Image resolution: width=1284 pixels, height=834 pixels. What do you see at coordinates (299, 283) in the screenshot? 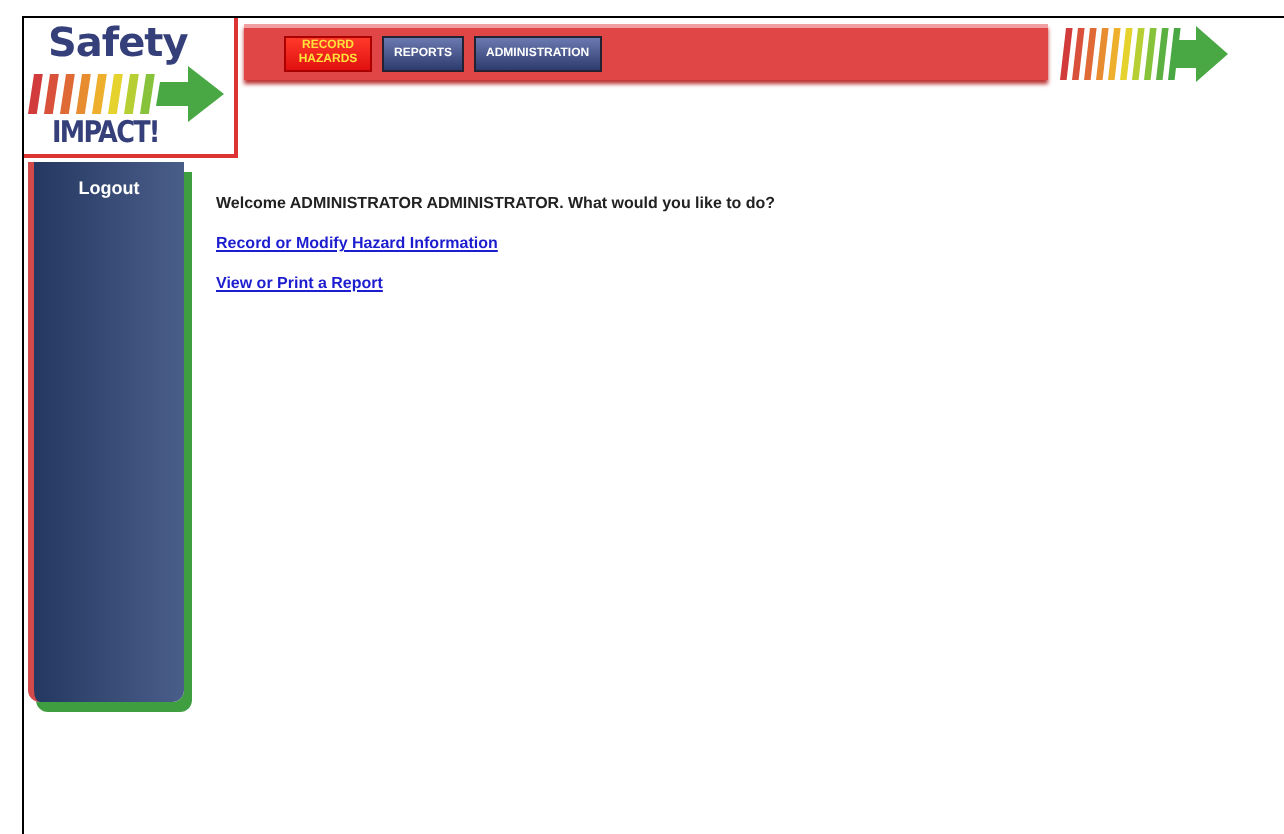
I see `menu-link: View or Print a Report` at bounding box center [299, 283].